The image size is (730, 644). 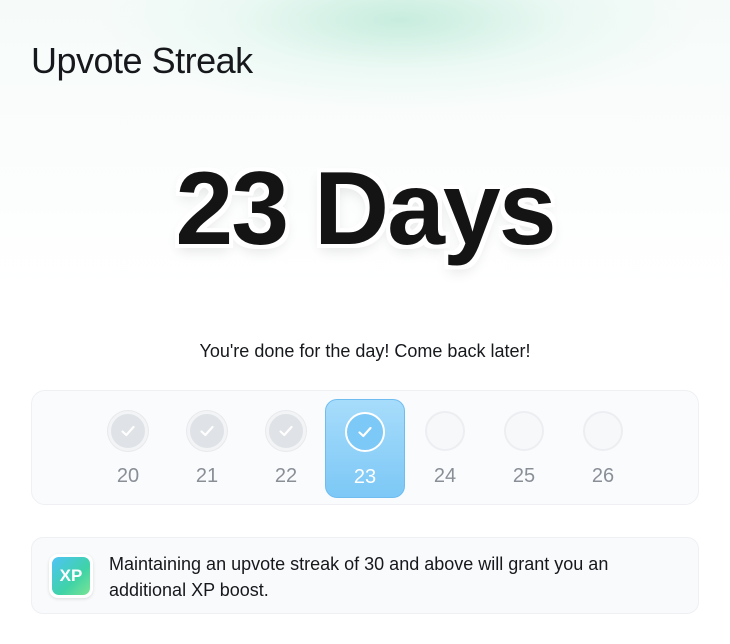 I want to click on streak-day-22: 22, so click(x=286, y=448).